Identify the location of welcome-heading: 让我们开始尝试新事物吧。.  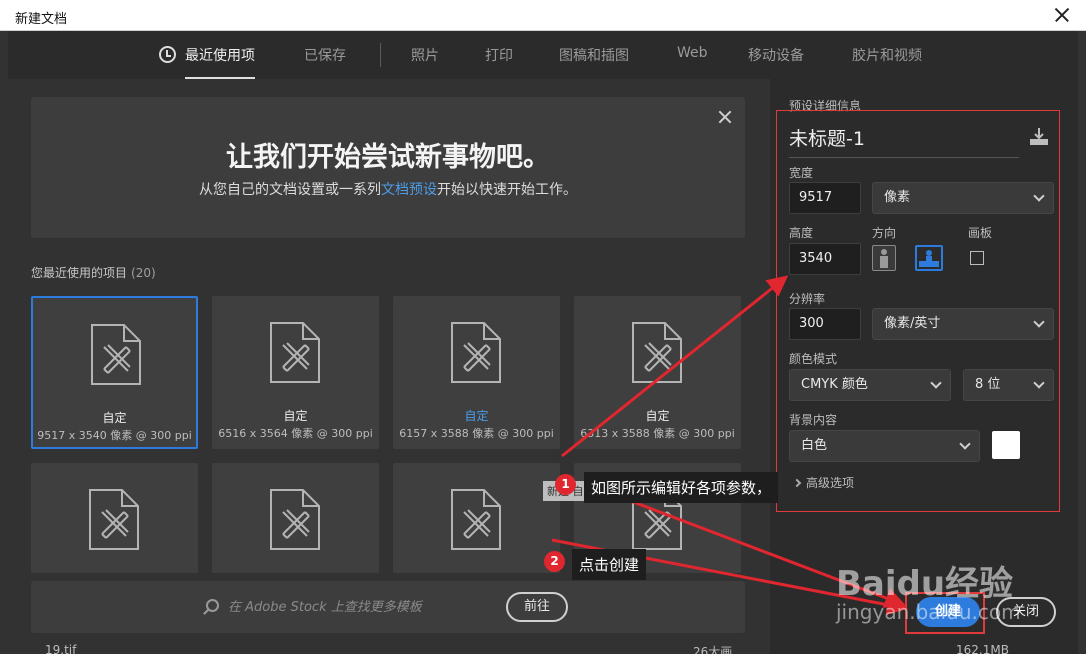
(388, 157).